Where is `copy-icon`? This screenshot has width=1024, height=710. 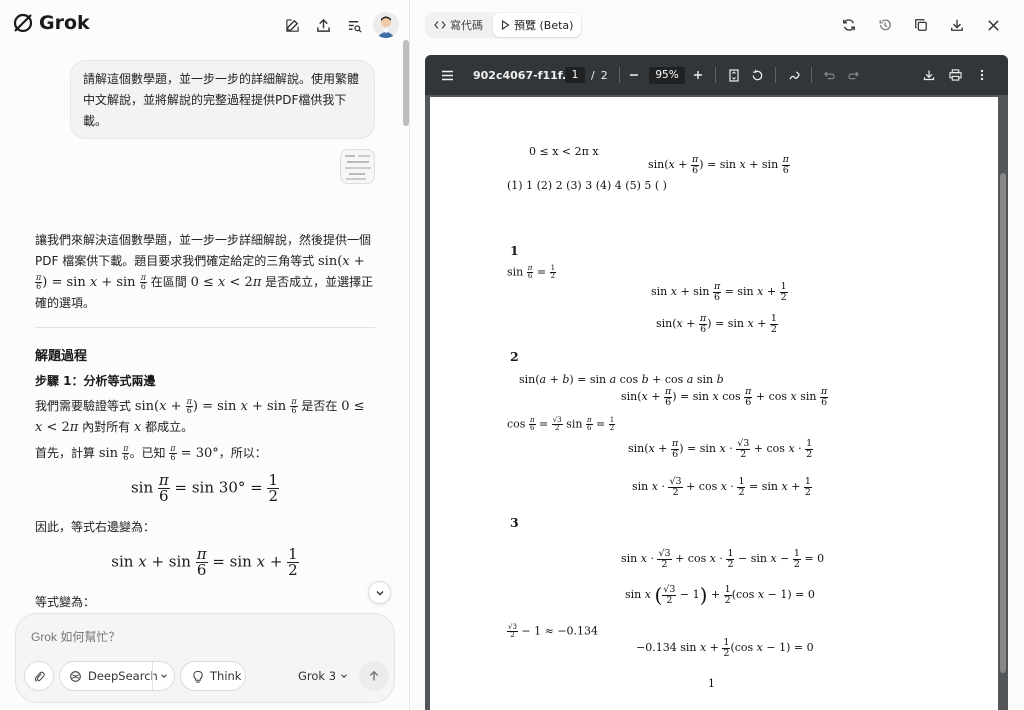 copy-icon is located at coordinates (921, 25).